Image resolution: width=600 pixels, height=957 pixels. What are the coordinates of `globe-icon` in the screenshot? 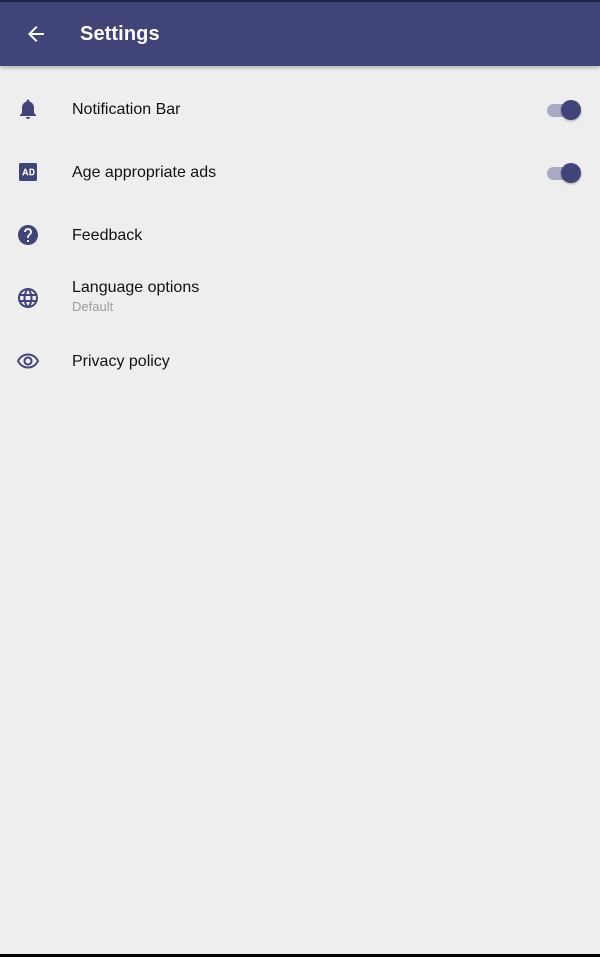 It's located at (28, 298).